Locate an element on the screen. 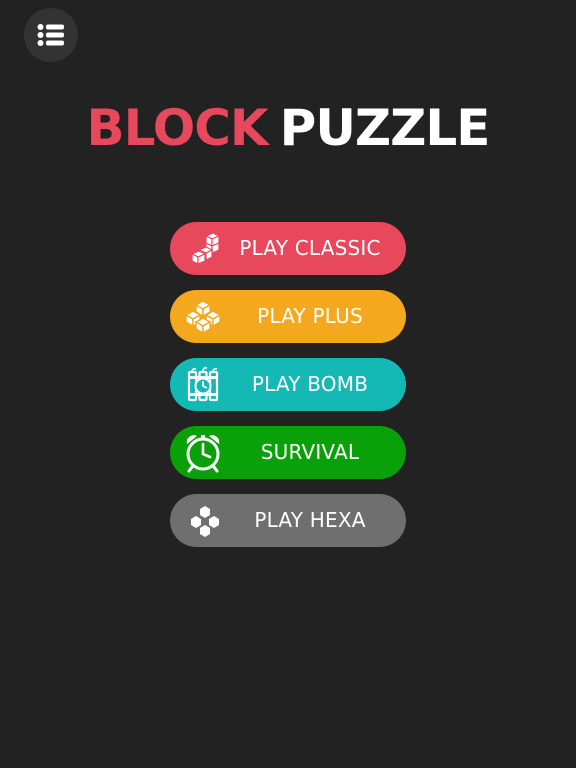 This screenshot has width=576, height=768. dynamite-bomb-icon is located at coordinates (203, 385).